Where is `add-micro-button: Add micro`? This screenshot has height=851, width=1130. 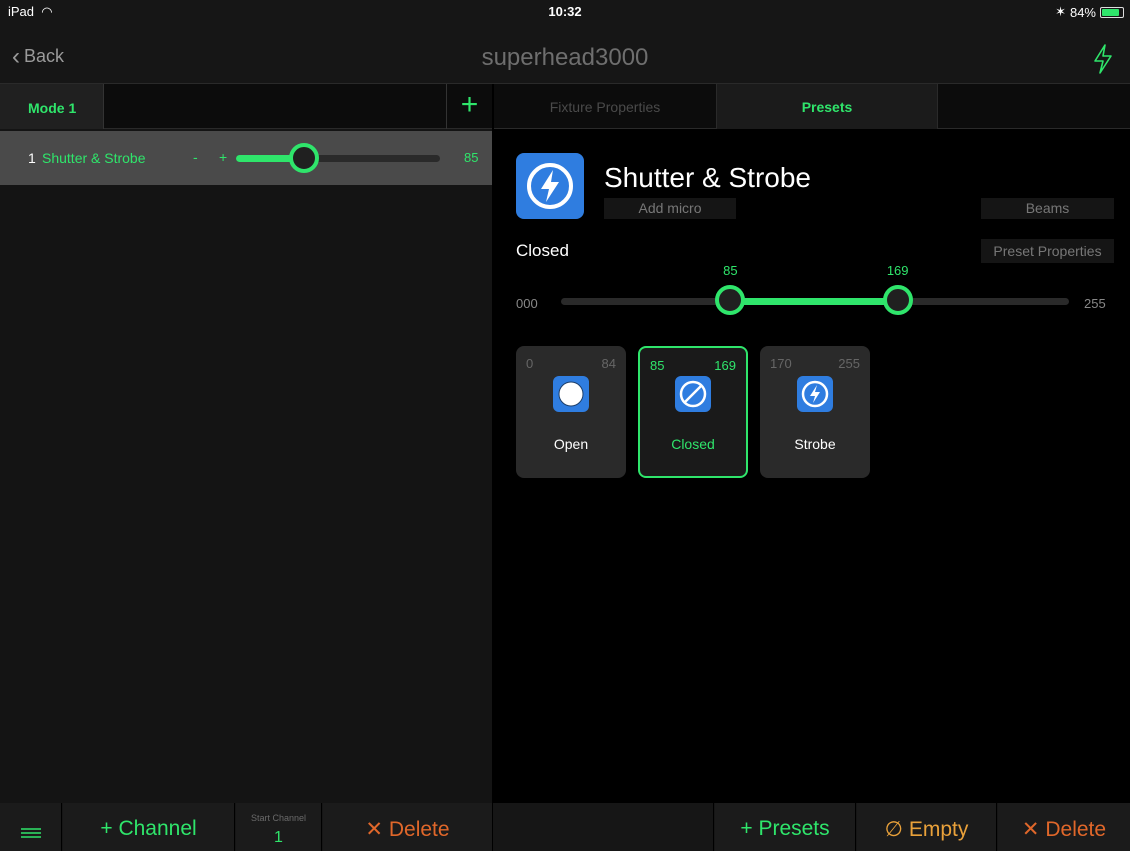 add-micro-button: Add micro is located at coordinates (670, 208).